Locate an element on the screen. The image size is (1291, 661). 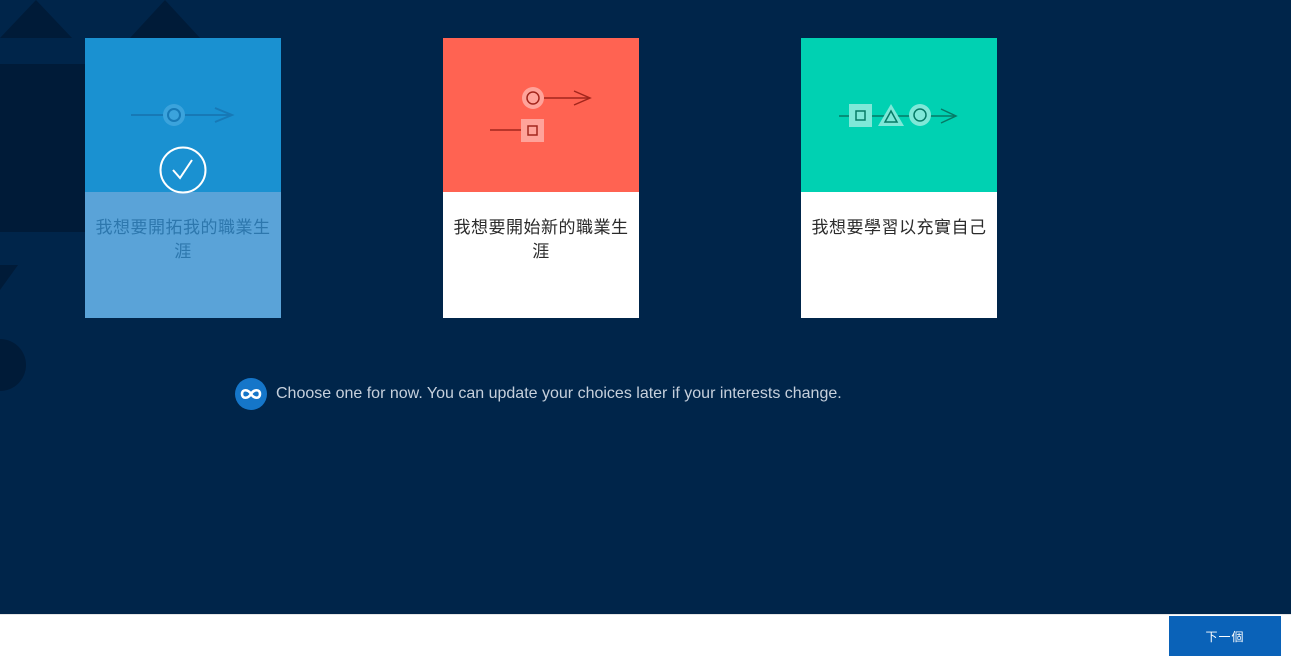
card-label-area: 我想要開拓我的職業生涯 is located at coordinates (183, 255).